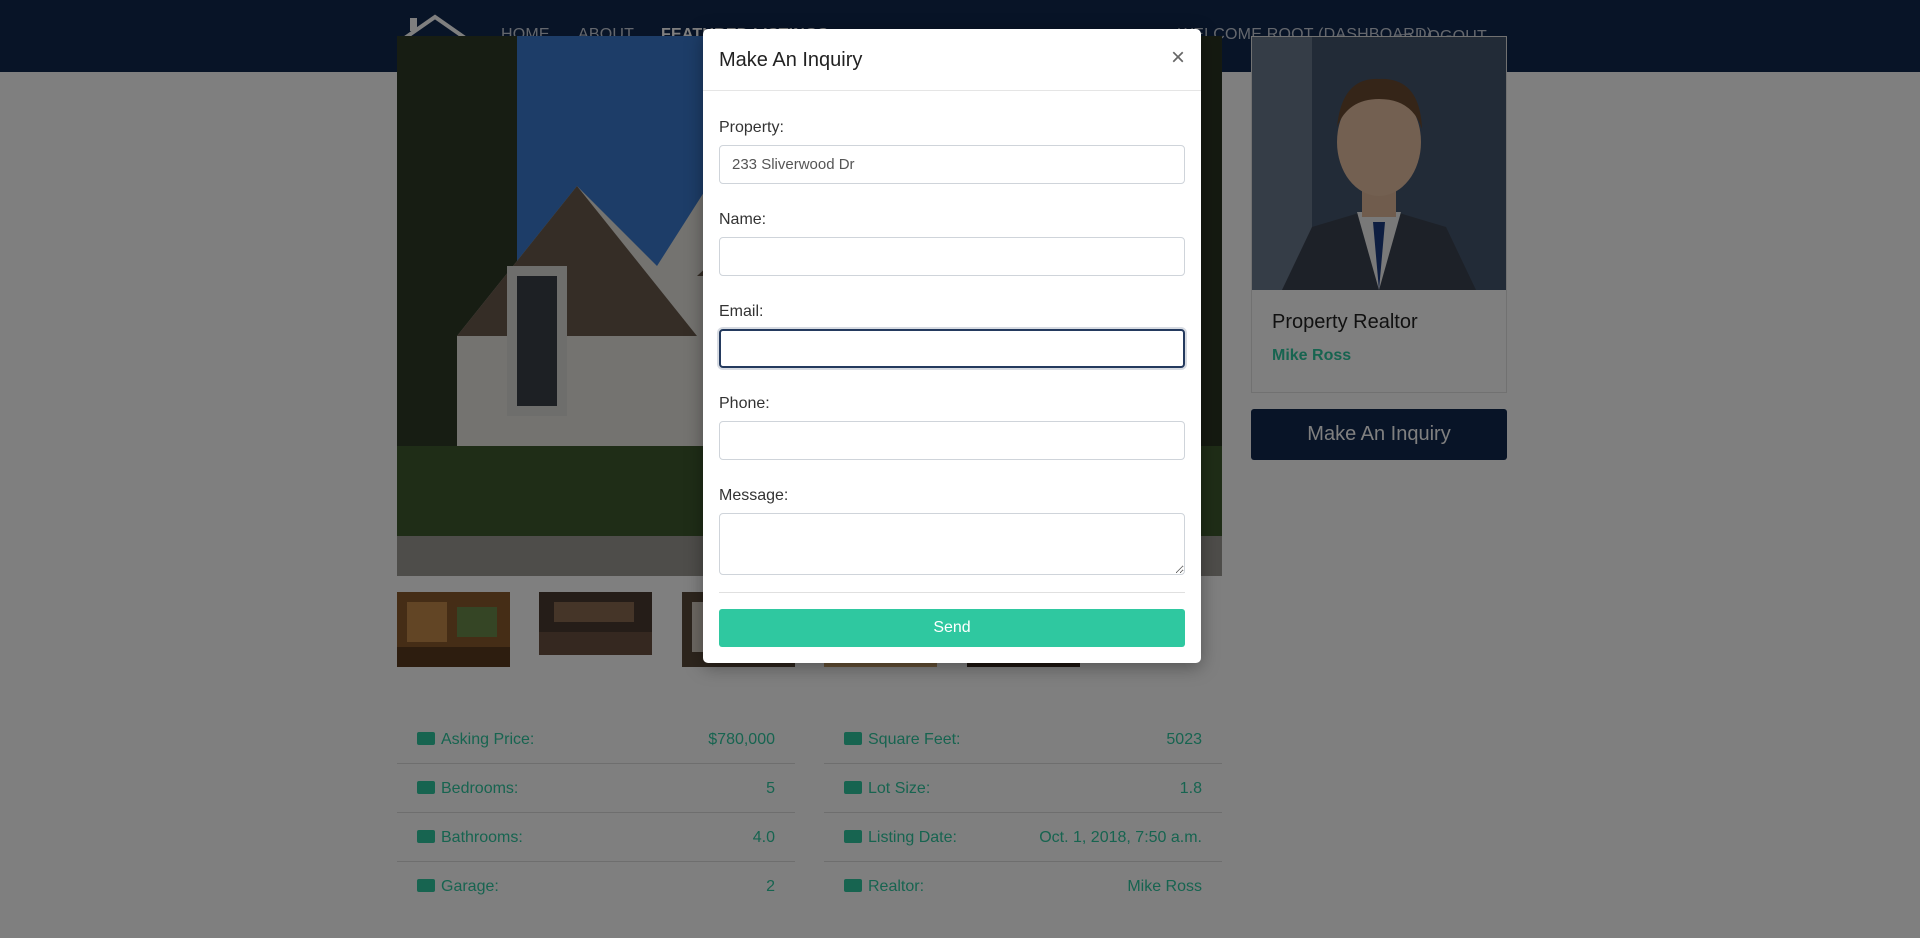 The width and height of the screenshot is (1920, 938). What do you see at coordinates (743, 219) in the screenshot?
I see `name-label: Name:` at bounding box center [743, 219].